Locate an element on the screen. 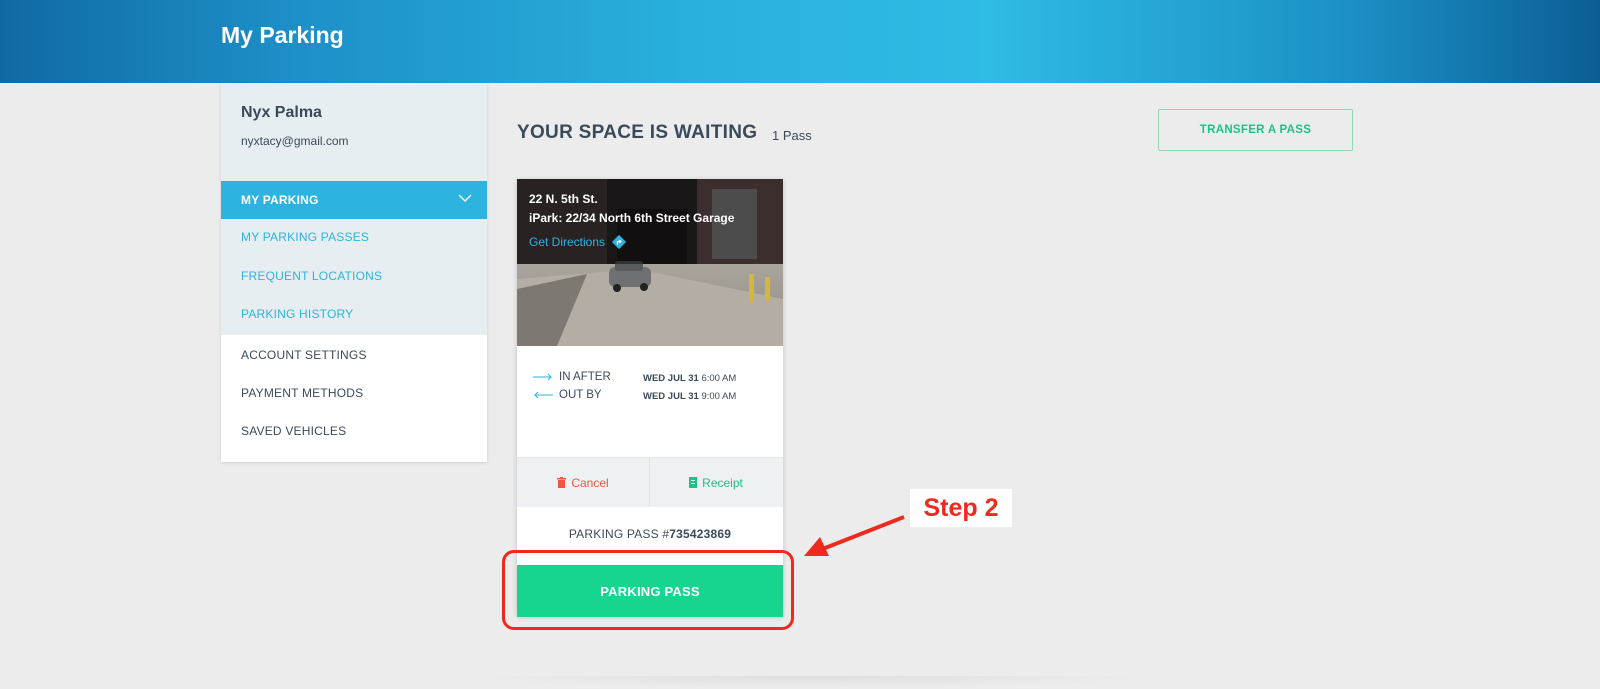 This screenshot has width=1600, height=689. sidebar-item-my-parking: MY PARKING is located at coordinates (354, 200).